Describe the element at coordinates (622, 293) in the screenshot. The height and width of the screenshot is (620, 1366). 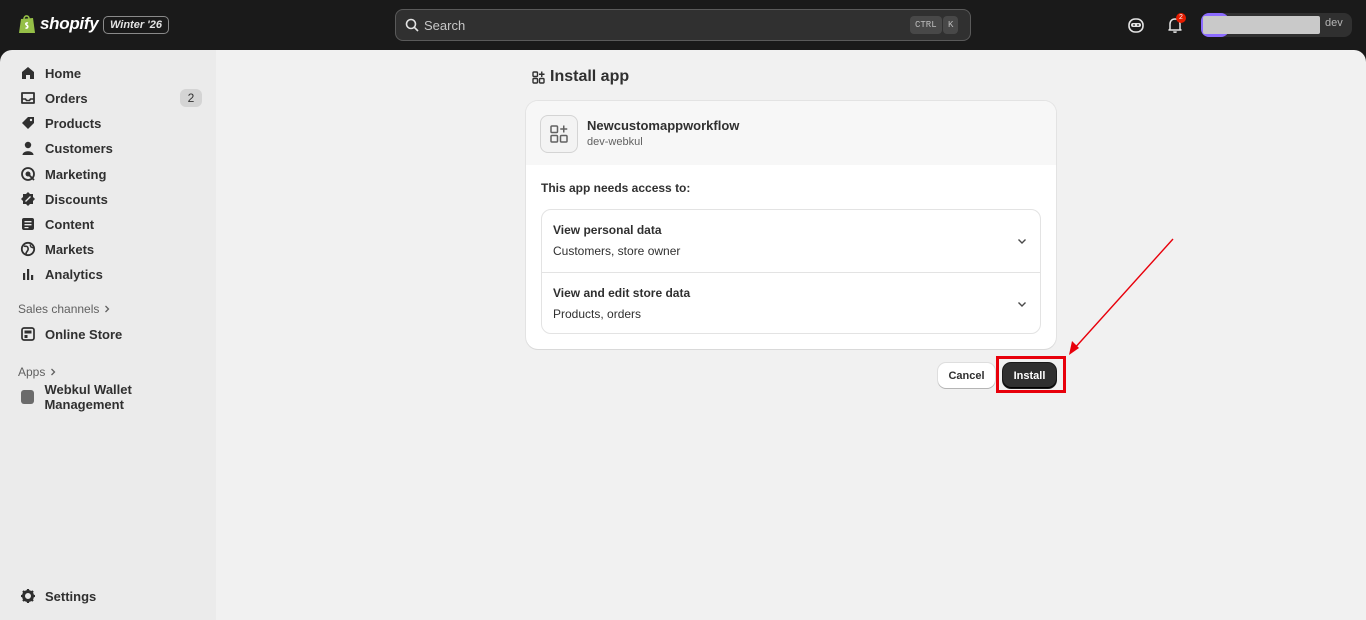
I see `permission-title: View and edit store data` at that location.